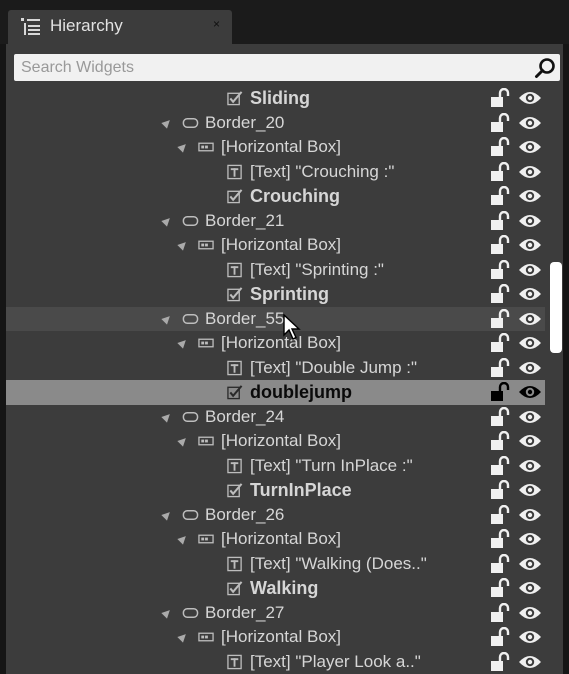 This screenshot has height=674, width=569. I want to click on tree-row: [Text] "Crouching :", so click(275, 172).